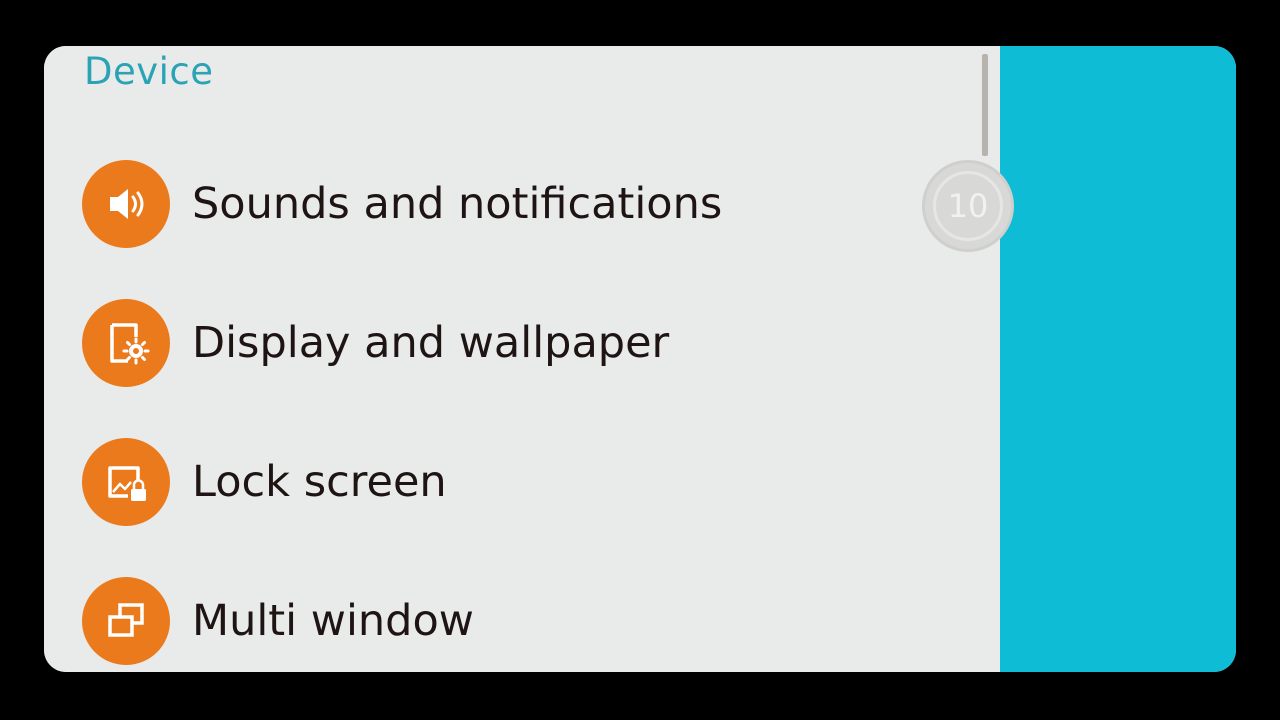 The height and width of the screenshot is (720, 1280). What do you see at coordinates (126, 204) in the screenshot?
I see `speaker-icon` at bounding box center [126, 204].